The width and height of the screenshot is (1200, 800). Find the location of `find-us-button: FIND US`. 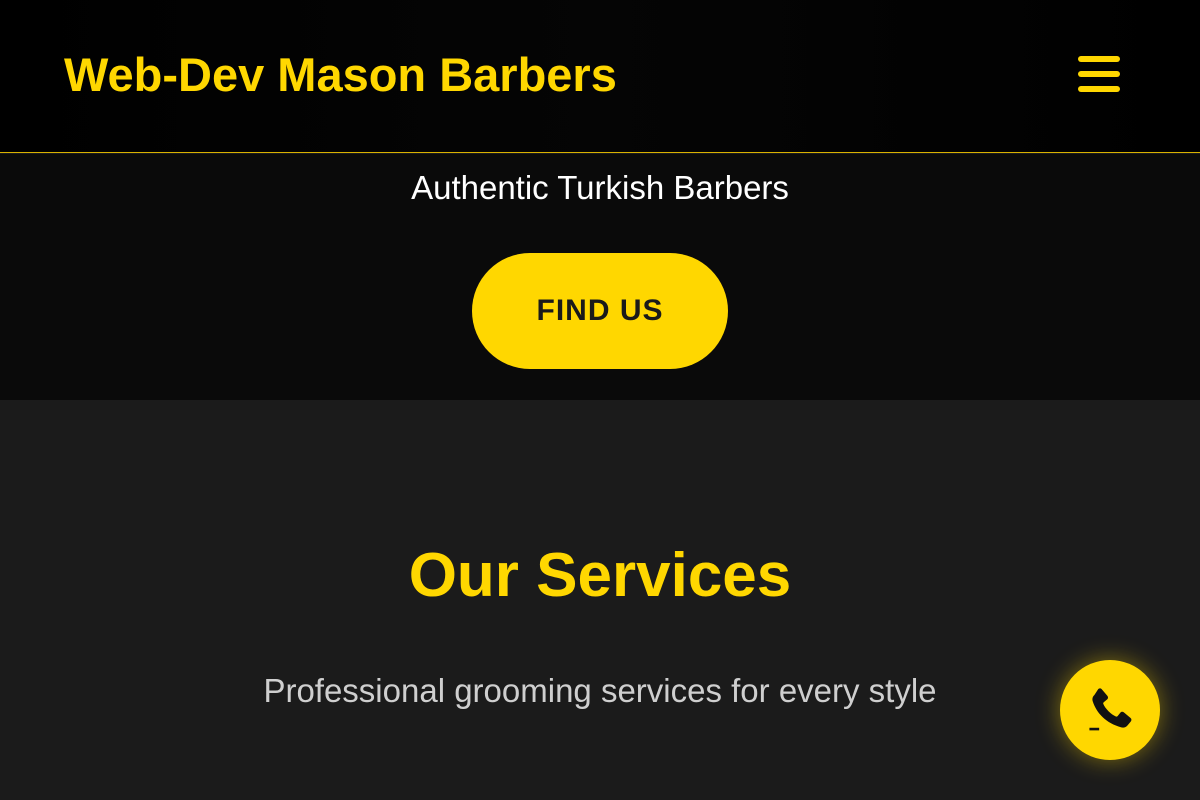

find-us-button: FIND US is located at coordinates (600, 311).